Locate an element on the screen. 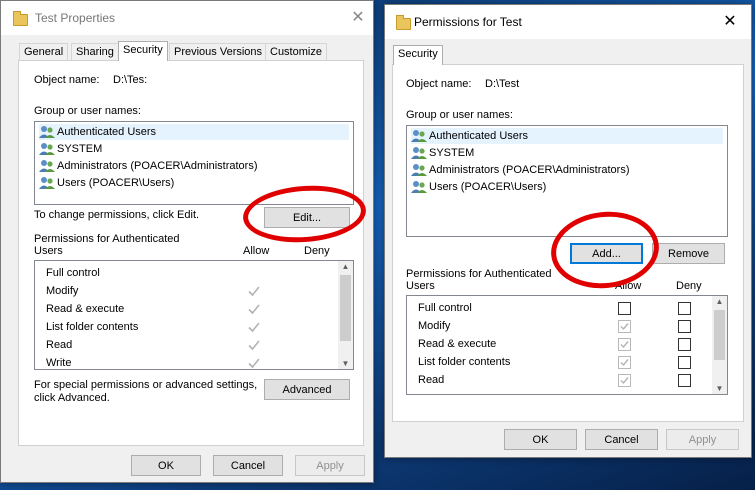 This screenshot has height=490, width=755. tab-previous-versions: Previous Versions is located at coordinates (218, 52).